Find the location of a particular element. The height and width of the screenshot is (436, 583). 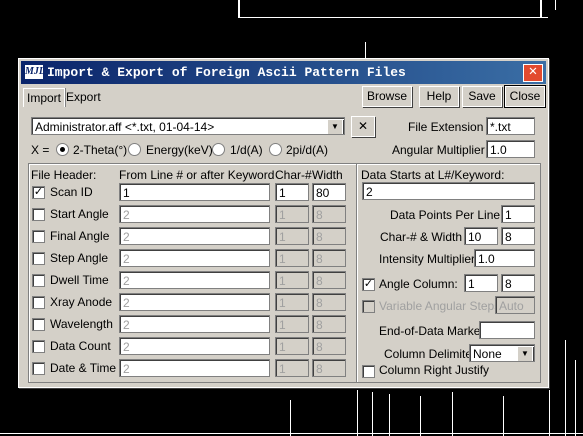

radio-2theta-label: 2-Theta(°) is located at coordinates (100, 150).